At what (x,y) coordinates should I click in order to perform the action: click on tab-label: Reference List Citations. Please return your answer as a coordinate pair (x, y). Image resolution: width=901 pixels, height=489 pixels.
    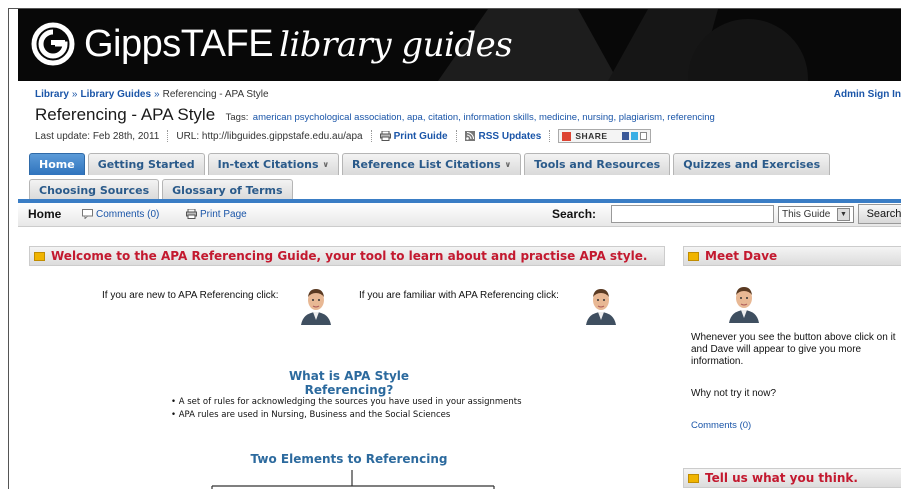
    Looking at the image, I should click on (426, 164).